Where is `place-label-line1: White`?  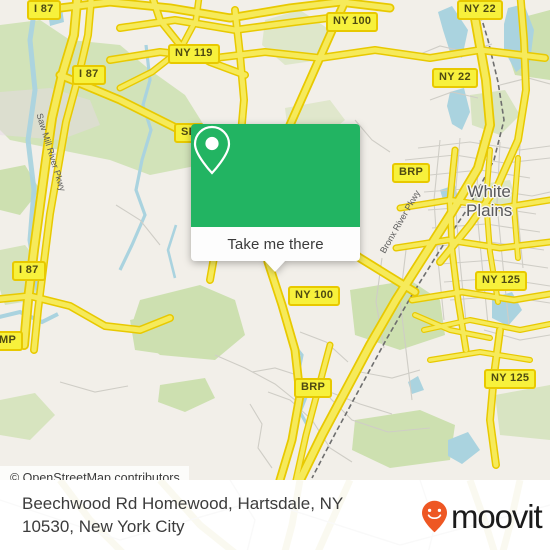
place-label-line1: White is located at coordinates (489, 191).